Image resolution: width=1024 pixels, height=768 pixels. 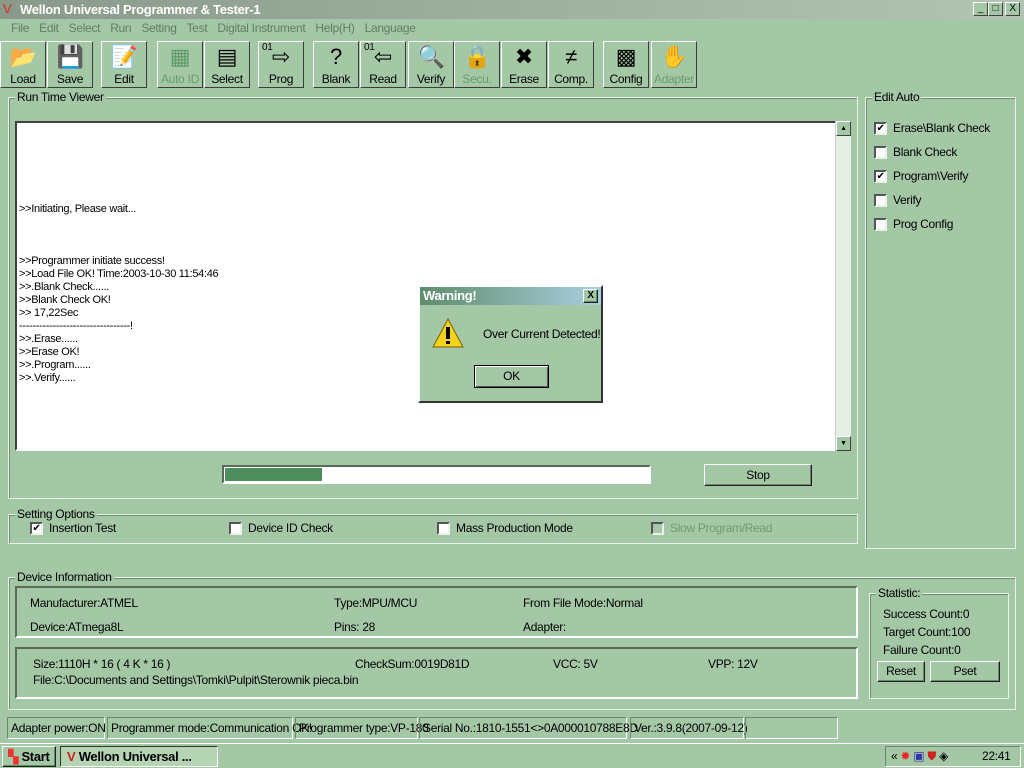 What do you see at coordinates (894, 756) in the screenshot?
I see `tray-expand-icon: «` at bounding box center [894, 756].